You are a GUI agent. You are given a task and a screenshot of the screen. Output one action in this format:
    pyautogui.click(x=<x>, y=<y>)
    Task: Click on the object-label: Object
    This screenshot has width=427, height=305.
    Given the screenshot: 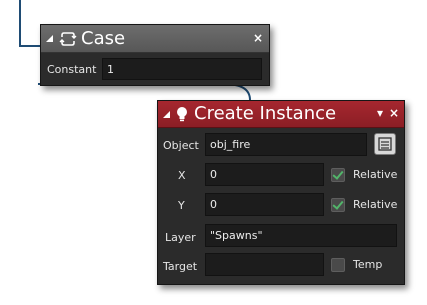 What is the action you would take?
    pyautogui.click(x=181, y=145)
    